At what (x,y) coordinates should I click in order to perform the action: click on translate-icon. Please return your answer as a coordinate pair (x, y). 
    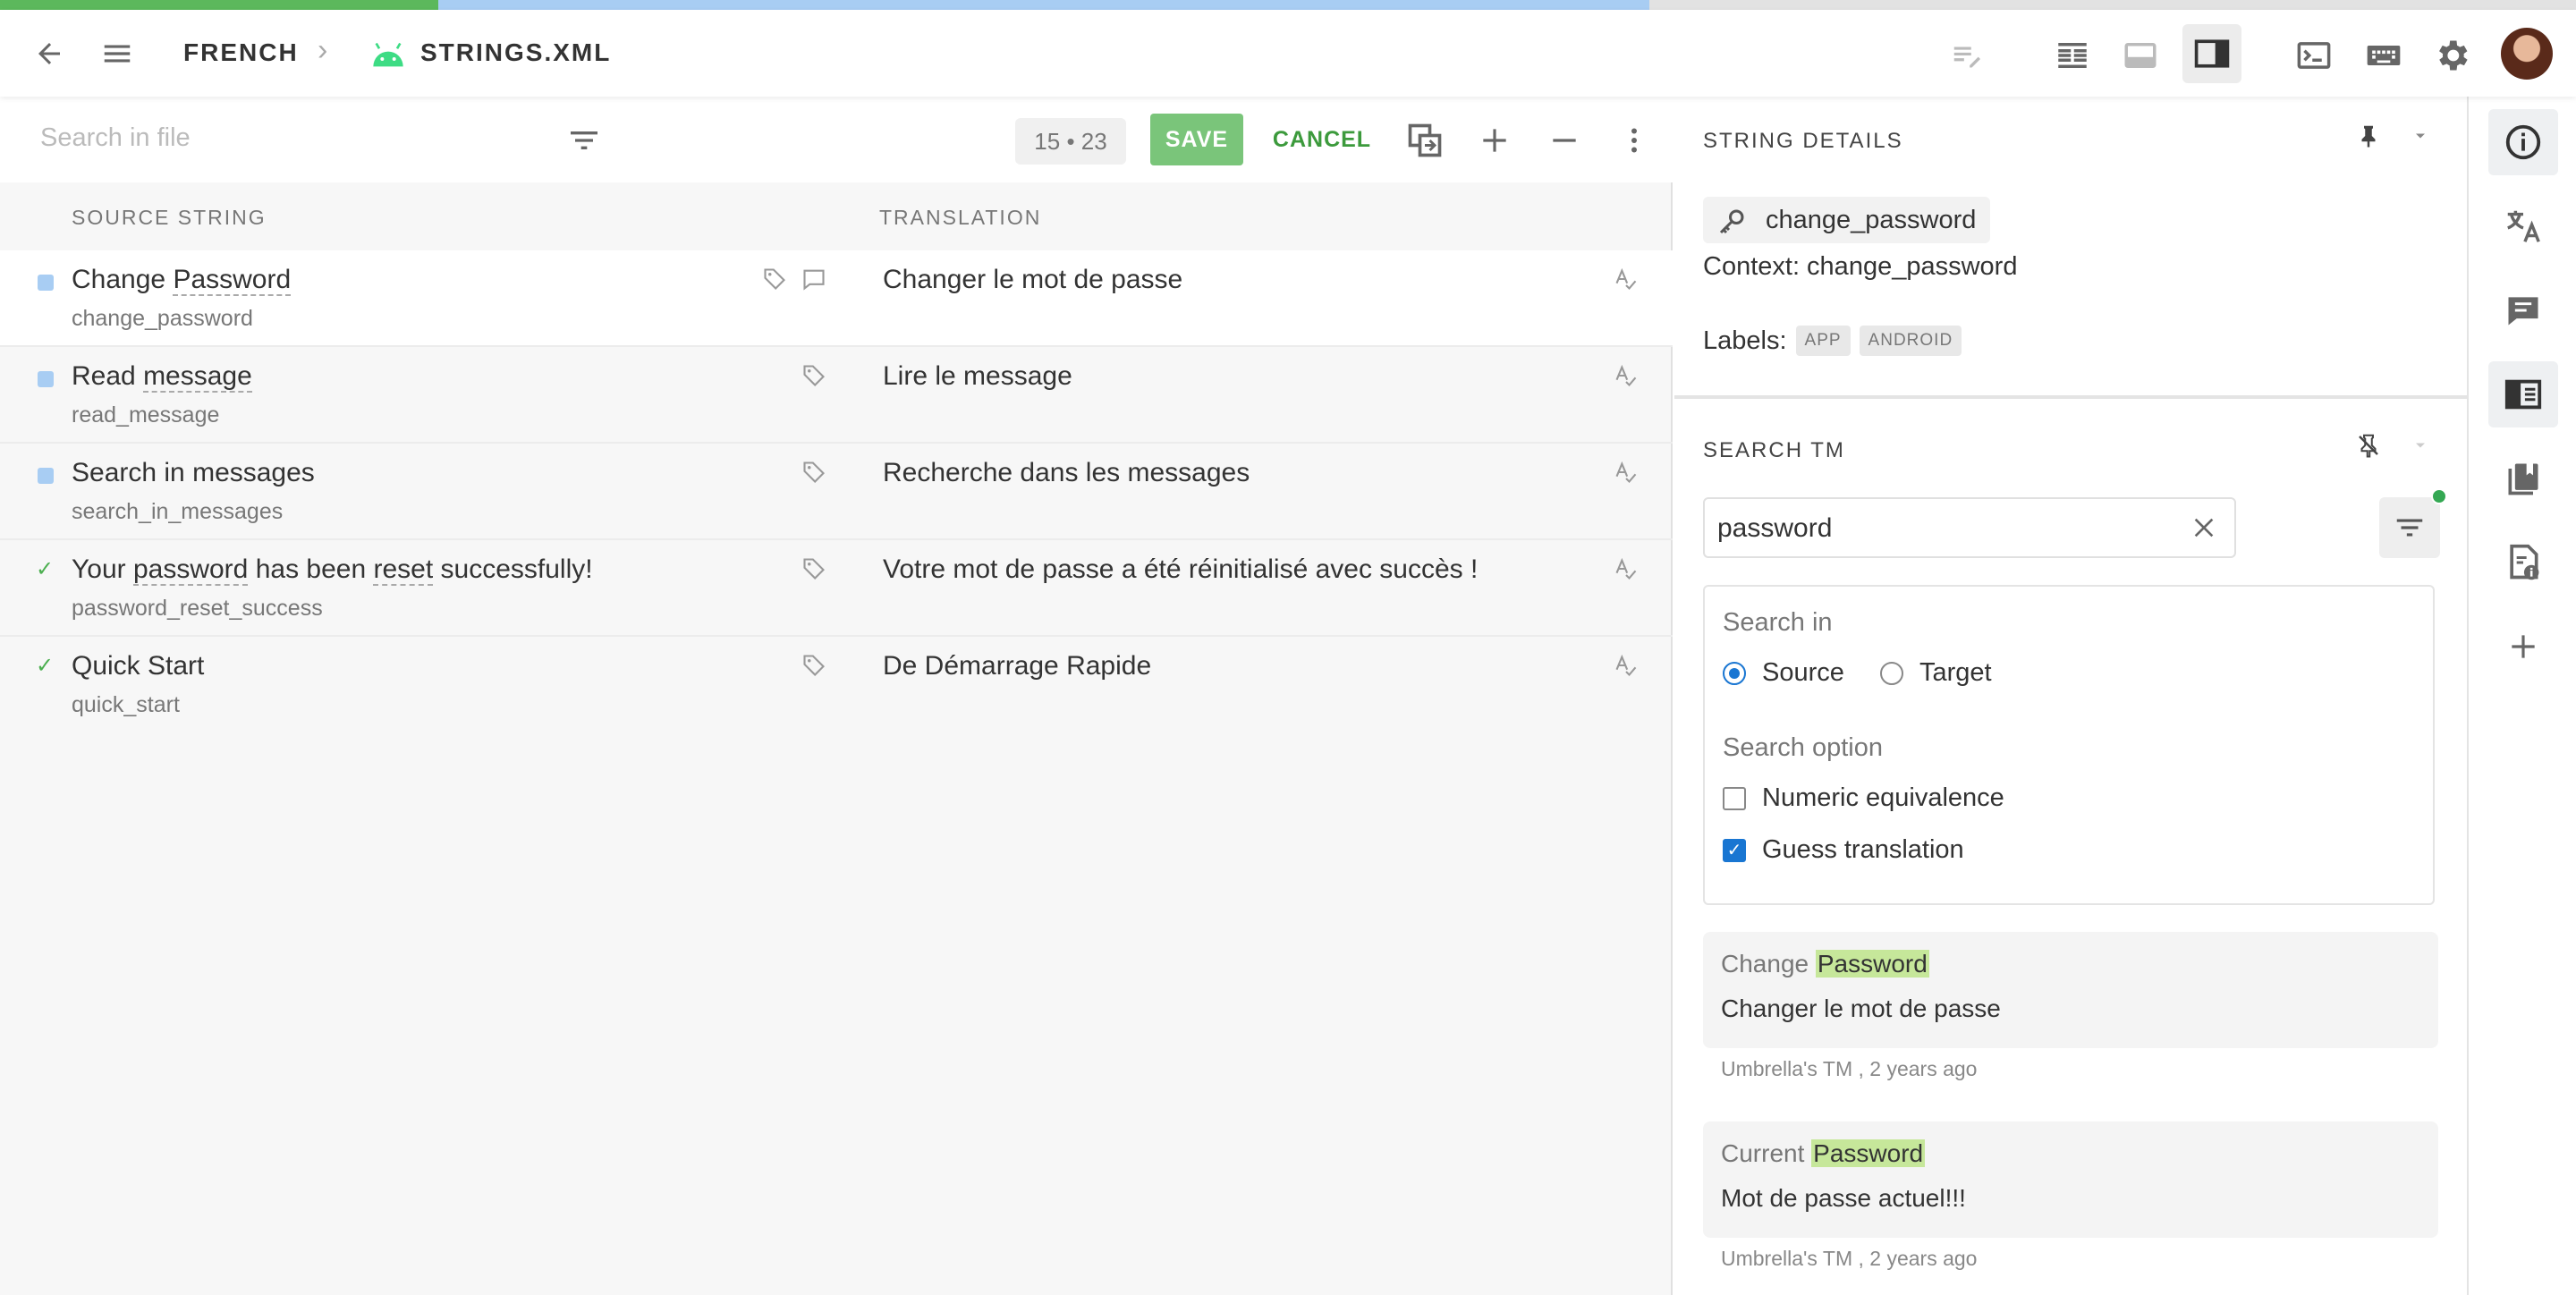
    Looking at the image, I should click on (2523, 226).